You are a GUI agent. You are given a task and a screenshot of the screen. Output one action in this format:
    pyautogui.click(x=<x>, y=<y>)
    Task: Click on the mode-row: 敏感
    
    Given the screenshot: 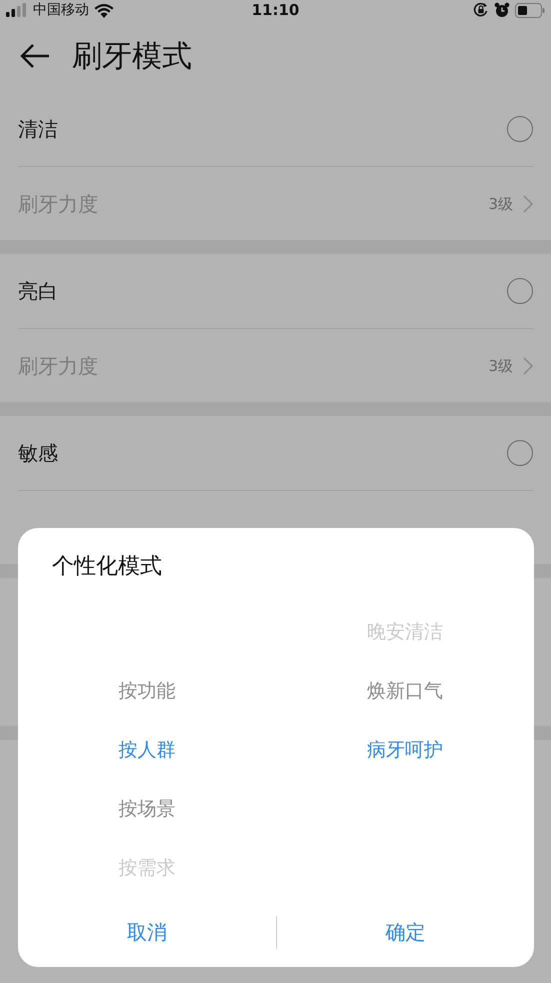 What is the action you would take?
    pyautogui.click(x=275, y=453)
    